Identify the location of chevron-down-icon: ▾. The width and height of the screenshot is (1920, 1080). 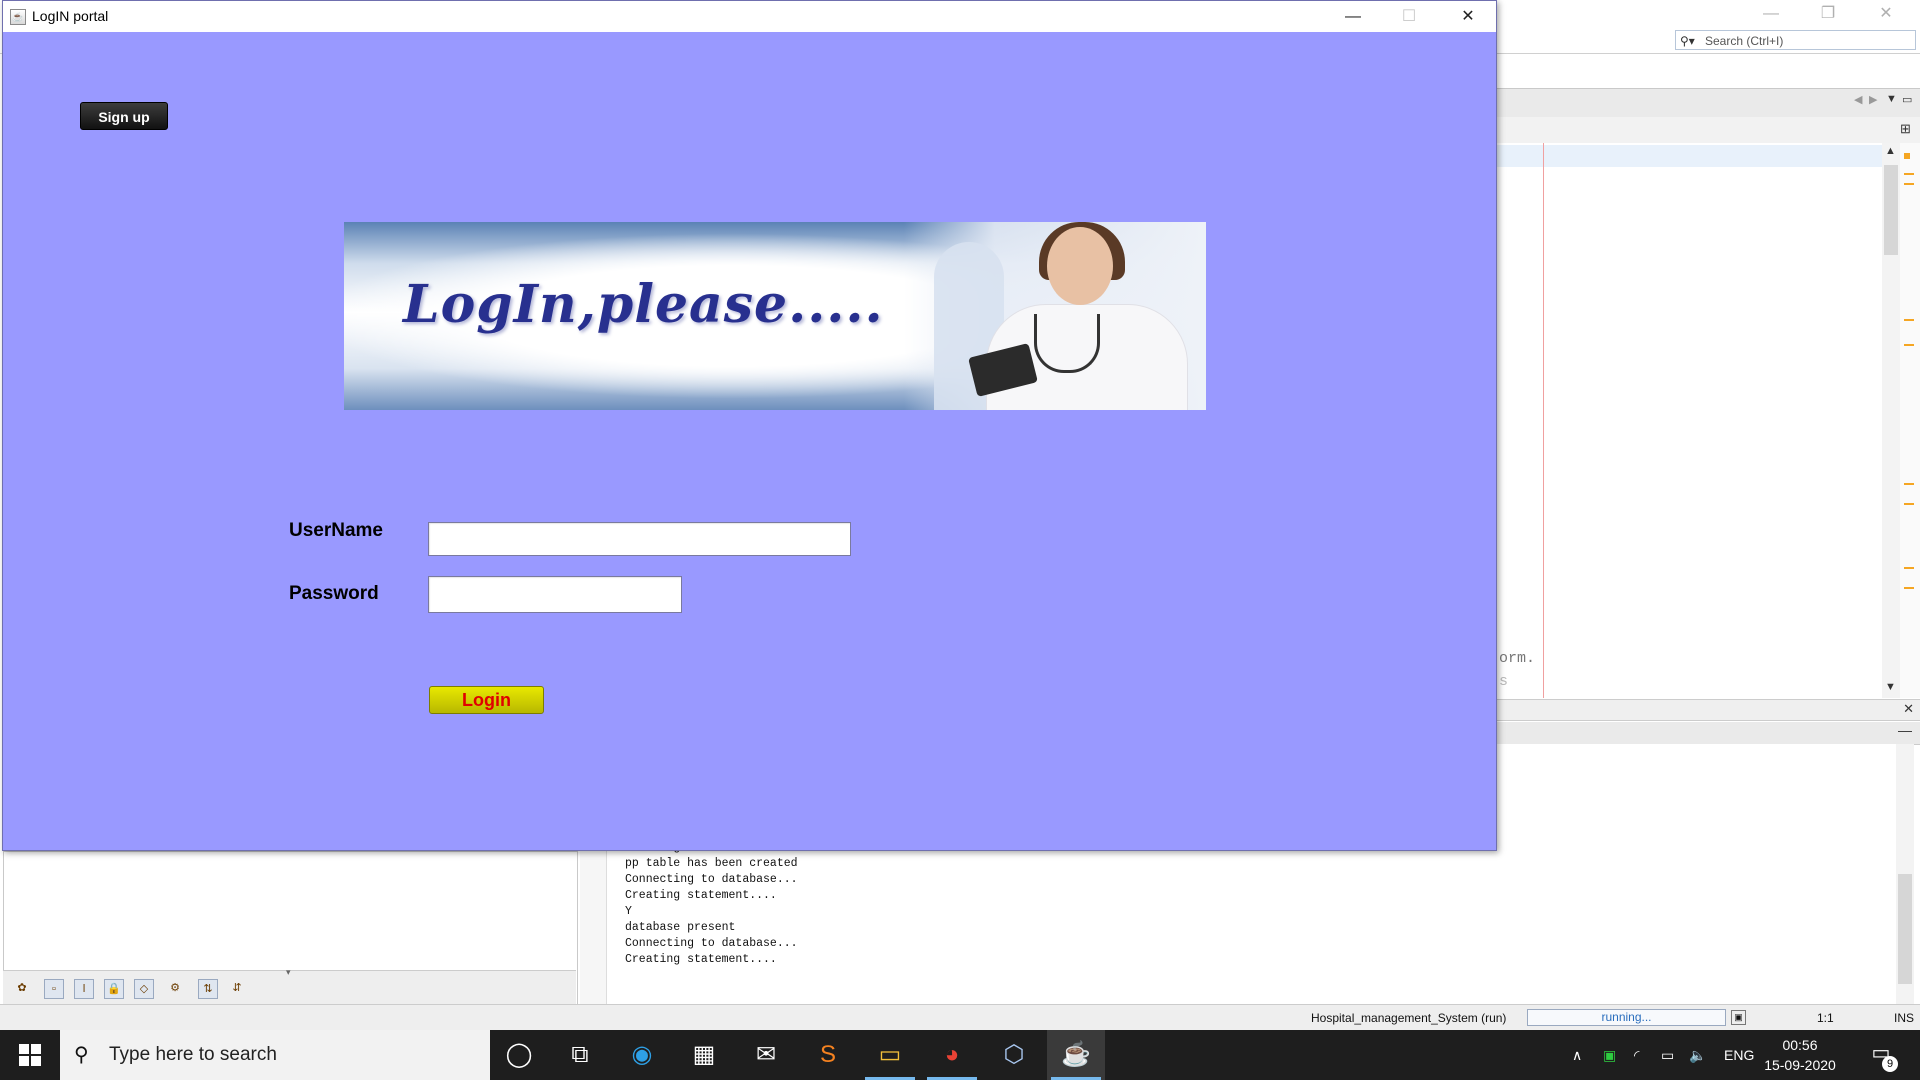
(288, 972).